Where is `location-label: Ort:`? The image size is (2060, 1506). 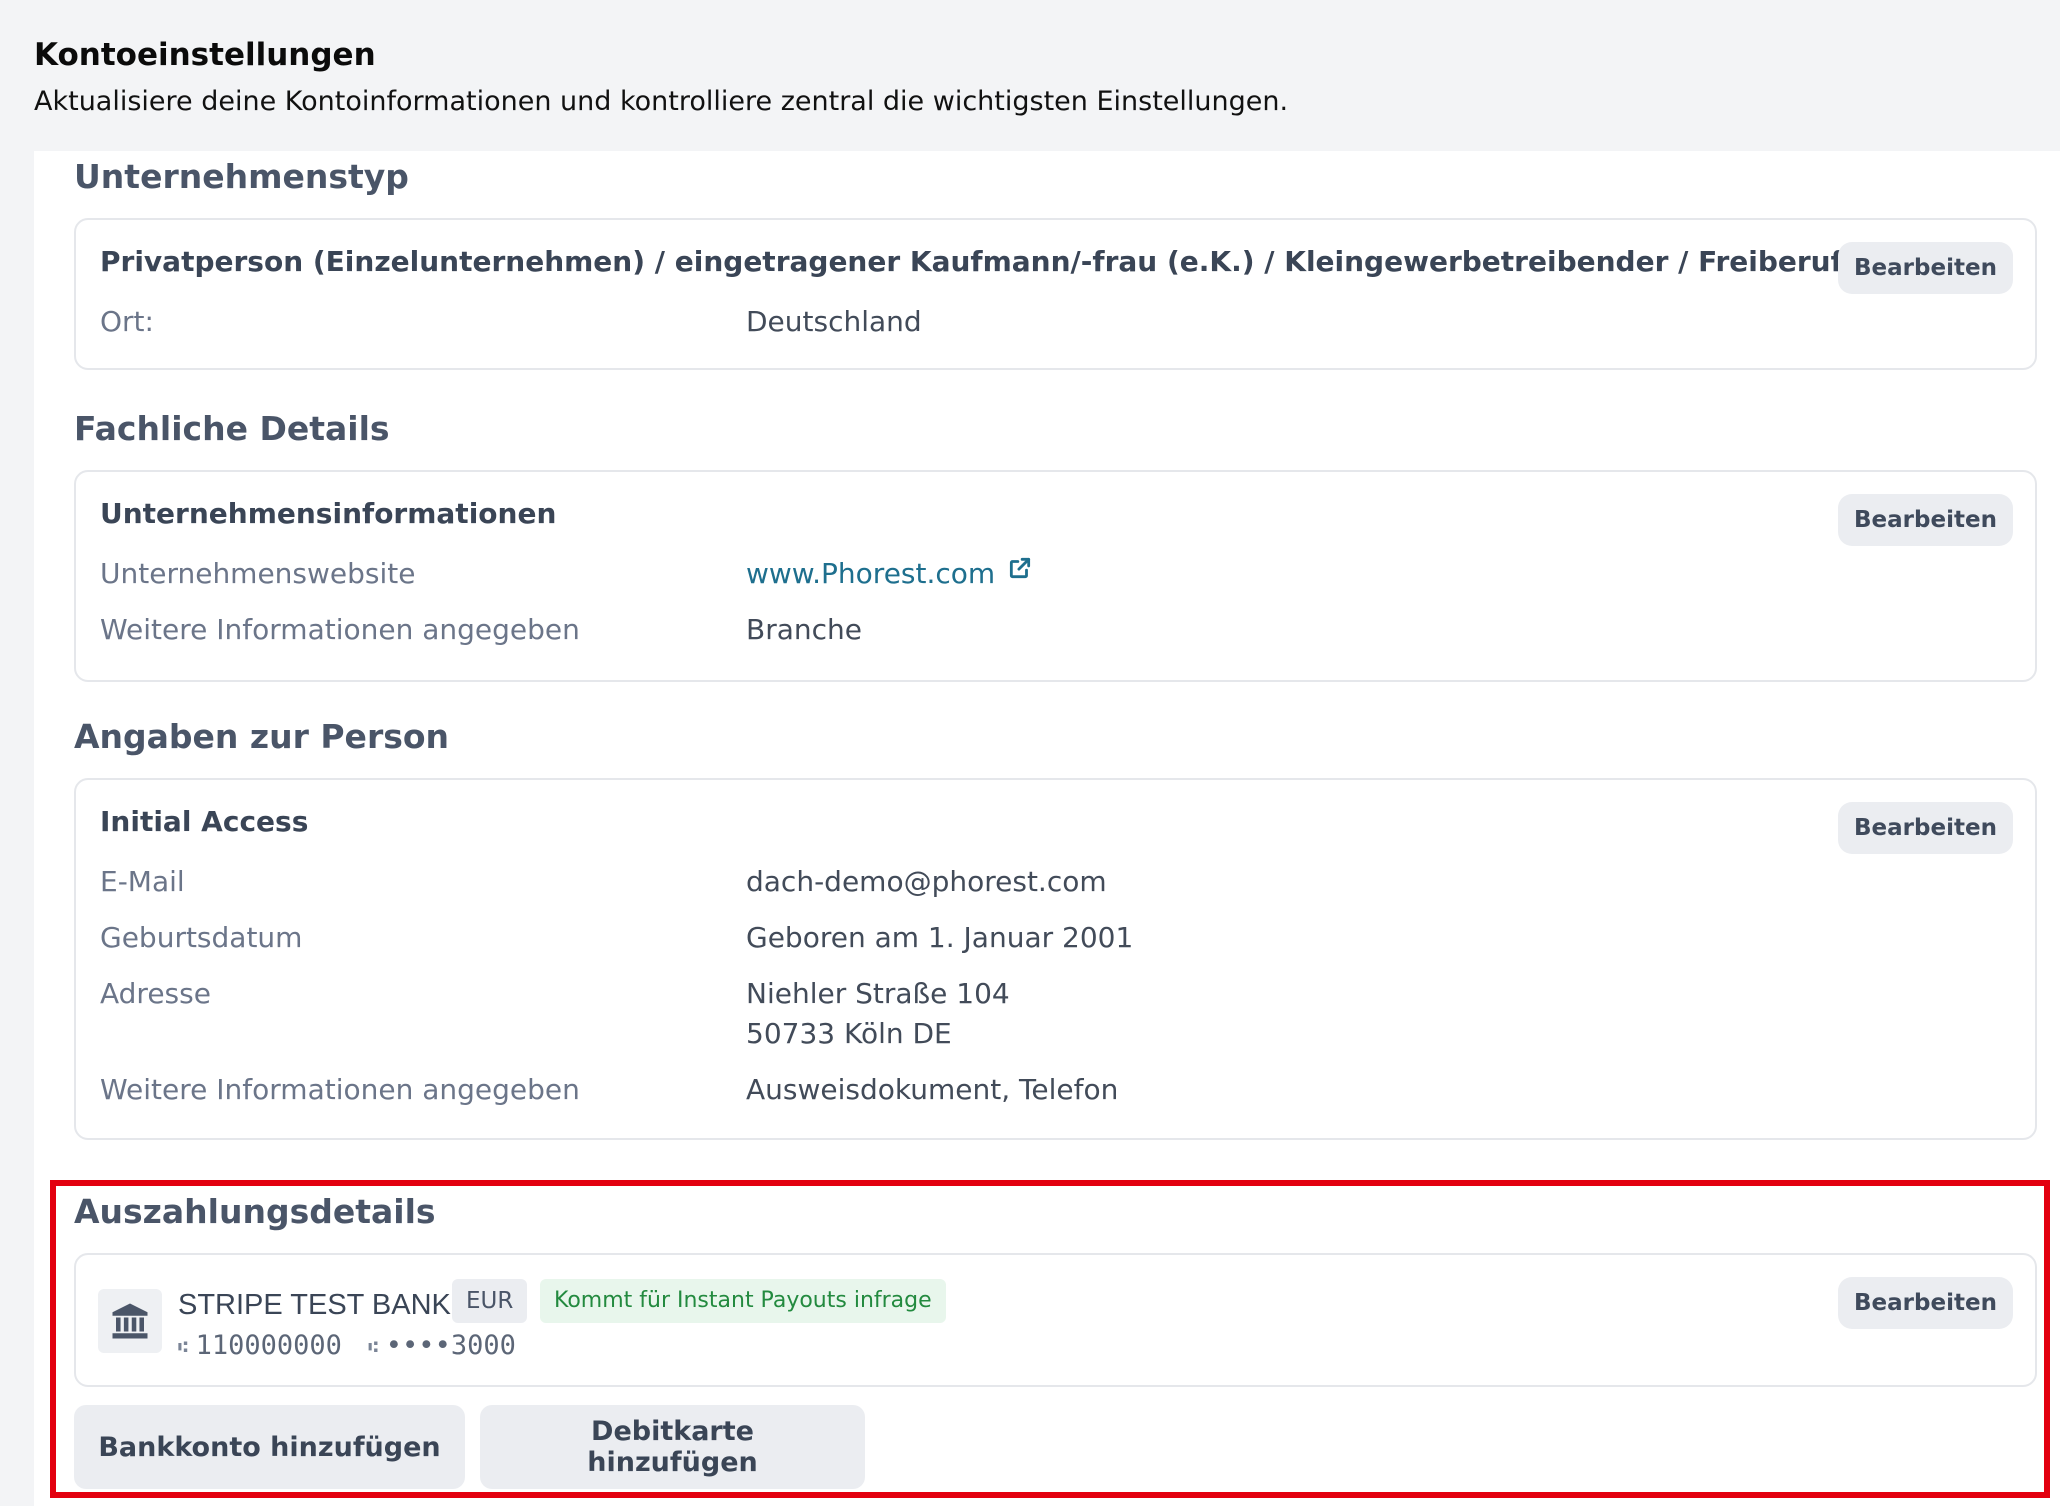 location-label: Ort: is located at coordinates (127, 321).